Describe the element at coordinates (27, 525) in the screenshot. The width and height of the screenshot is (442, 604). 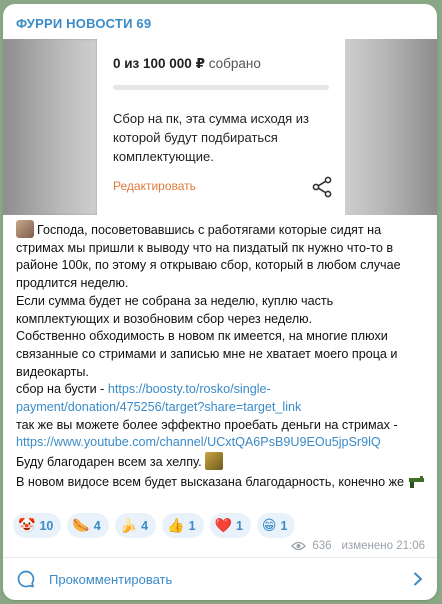
I see `clown-icon: 🤡` at that location.